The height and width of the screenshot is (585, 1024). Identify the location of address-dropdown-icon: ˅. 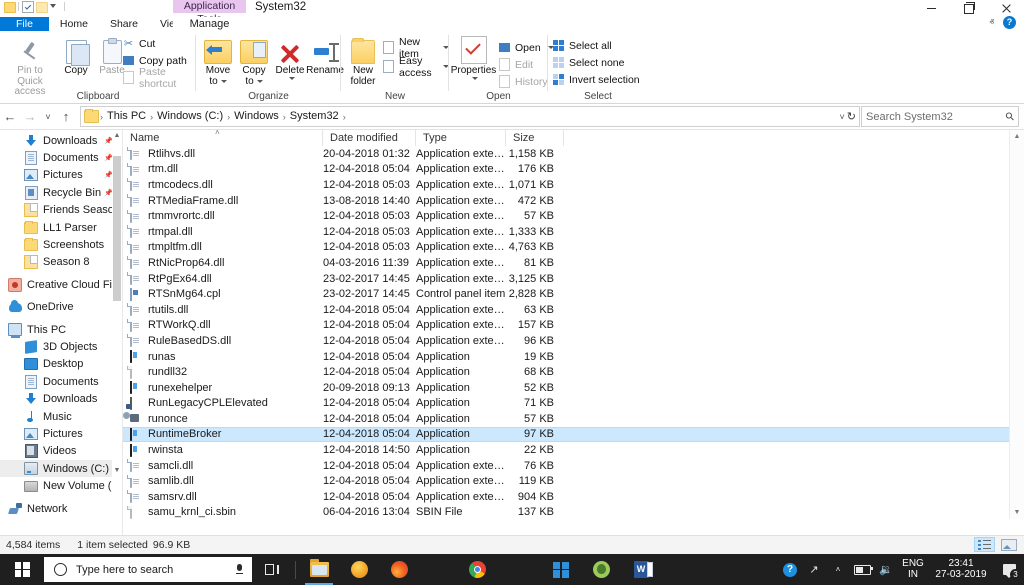
(842, 117).